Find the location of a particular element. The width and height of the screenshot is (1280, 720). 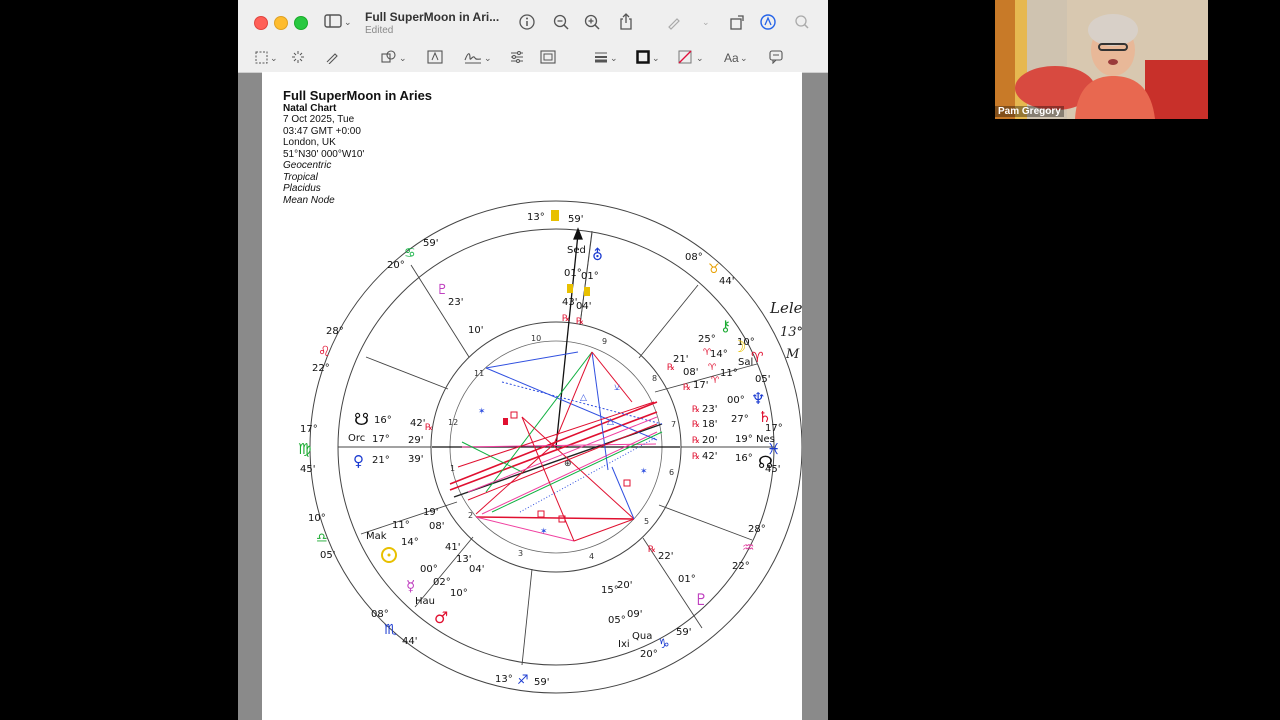

line-style-icon is located at coordinates (601, 57).